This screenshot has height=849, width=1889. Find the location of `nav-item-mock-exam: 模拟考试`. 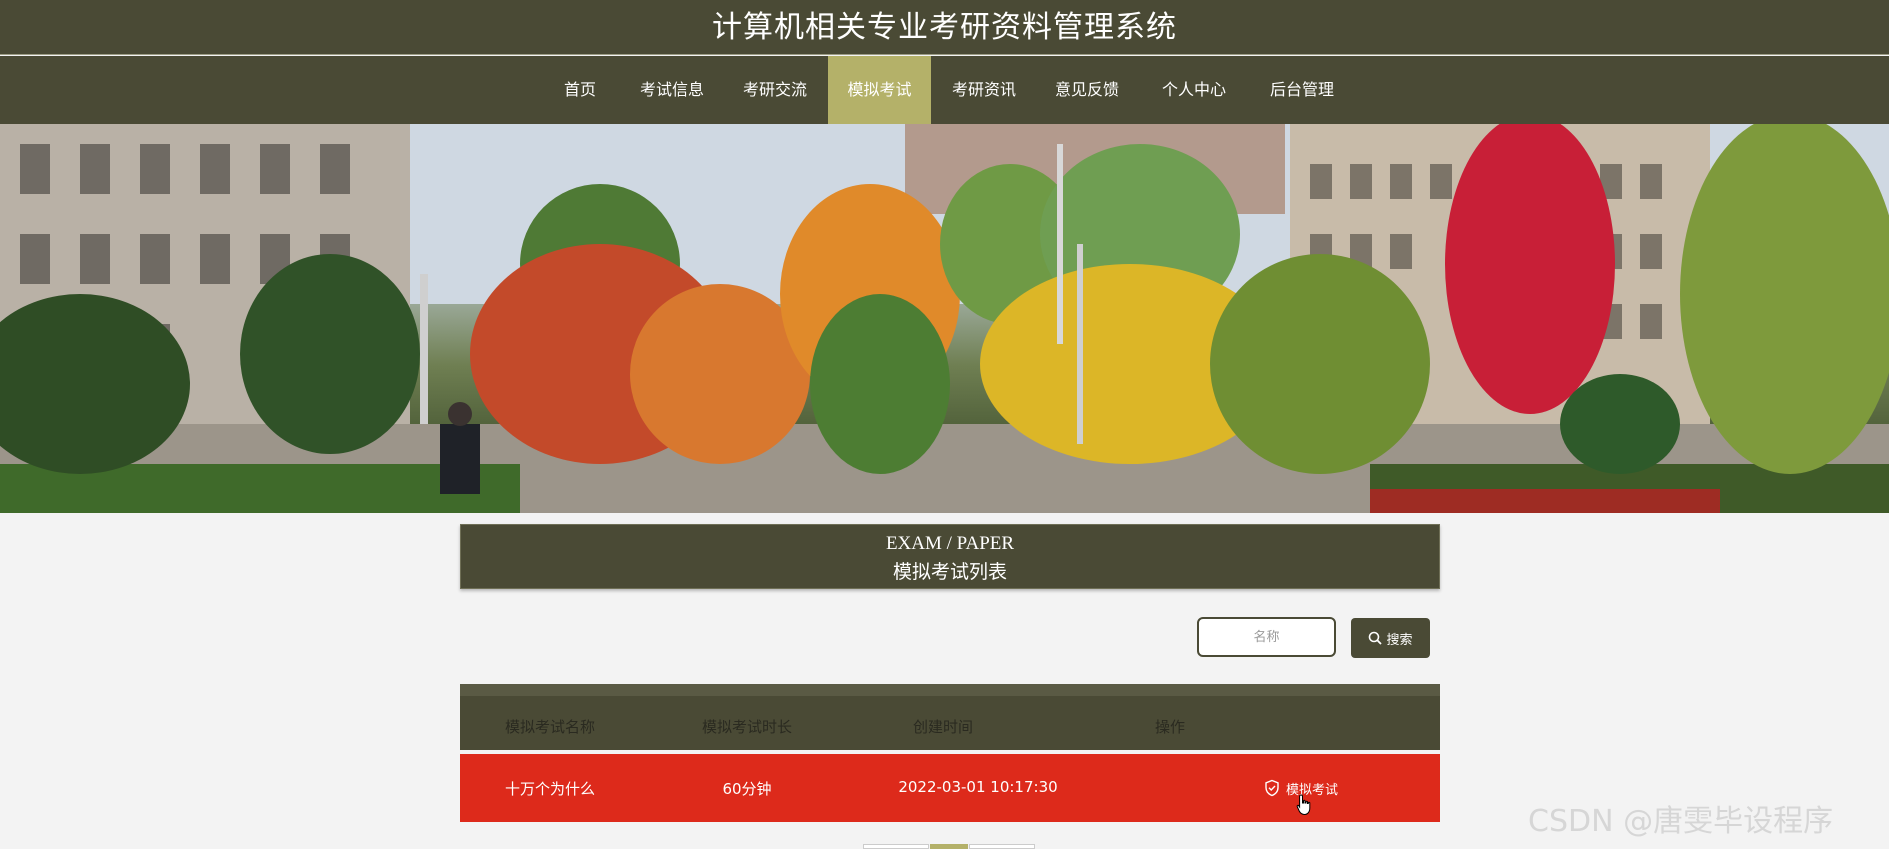

nav-item-mock-exam: 模拟考试 is located at coordinates (879, 90).